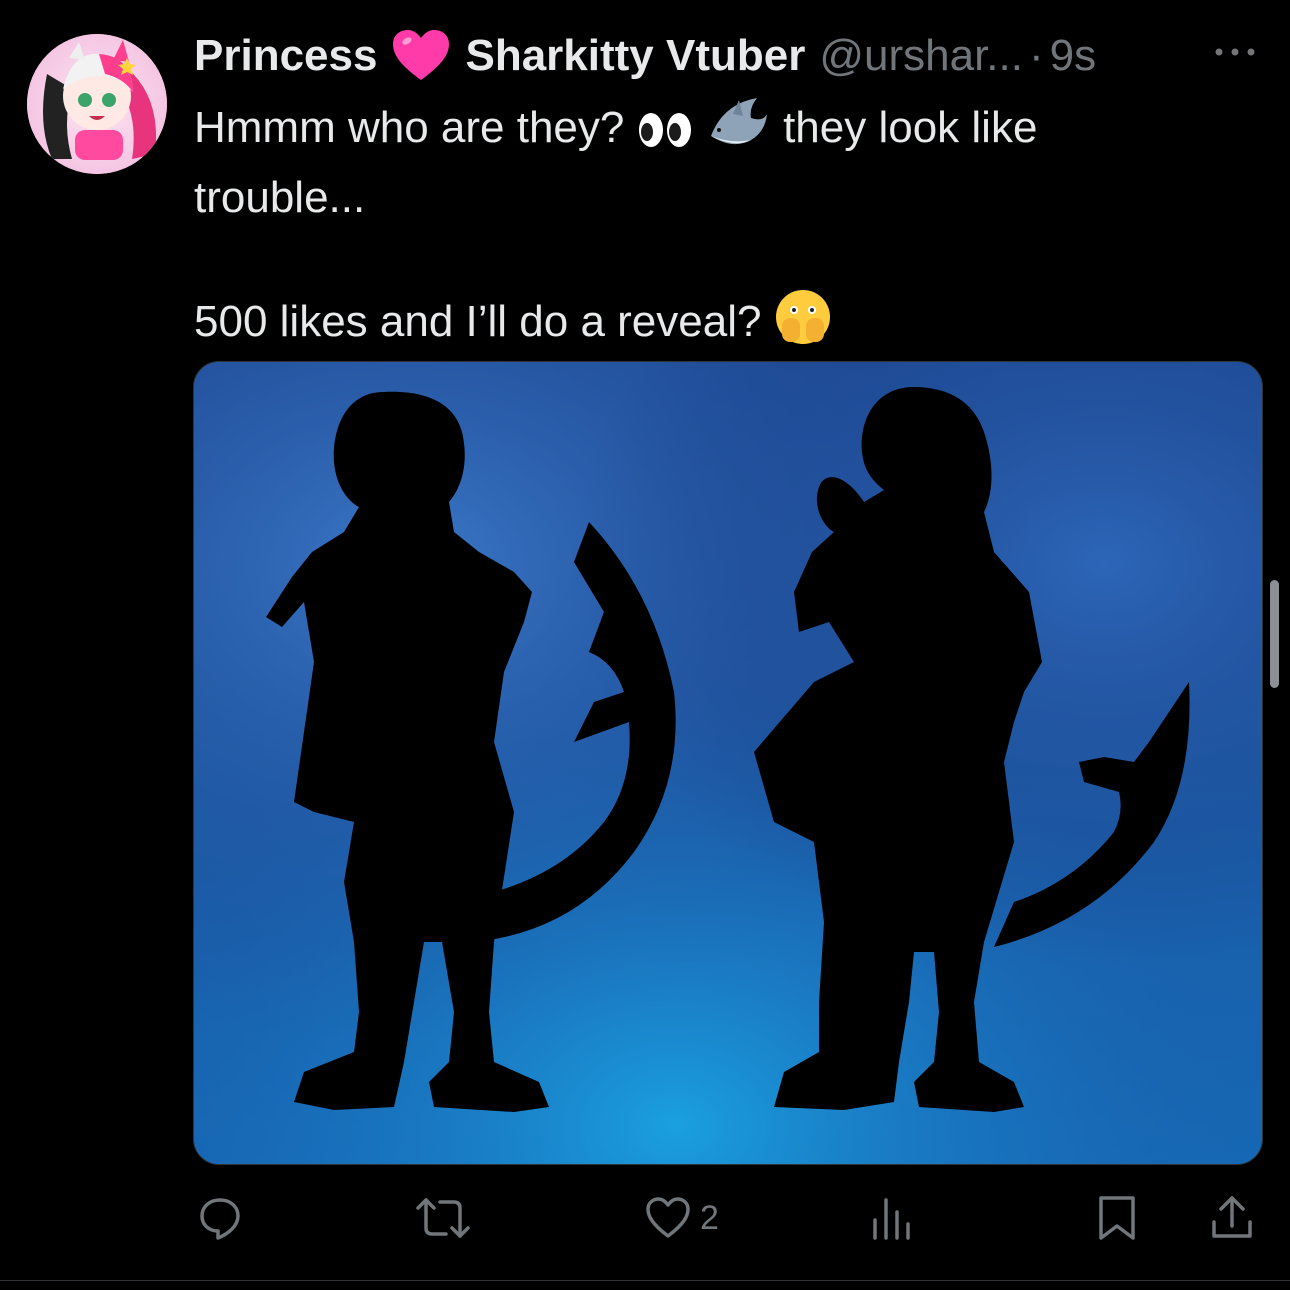 This screenshot has height=1290, width=1290. I want to click on display-name-second: Sharkitty Vtuber, so click(635, 56).